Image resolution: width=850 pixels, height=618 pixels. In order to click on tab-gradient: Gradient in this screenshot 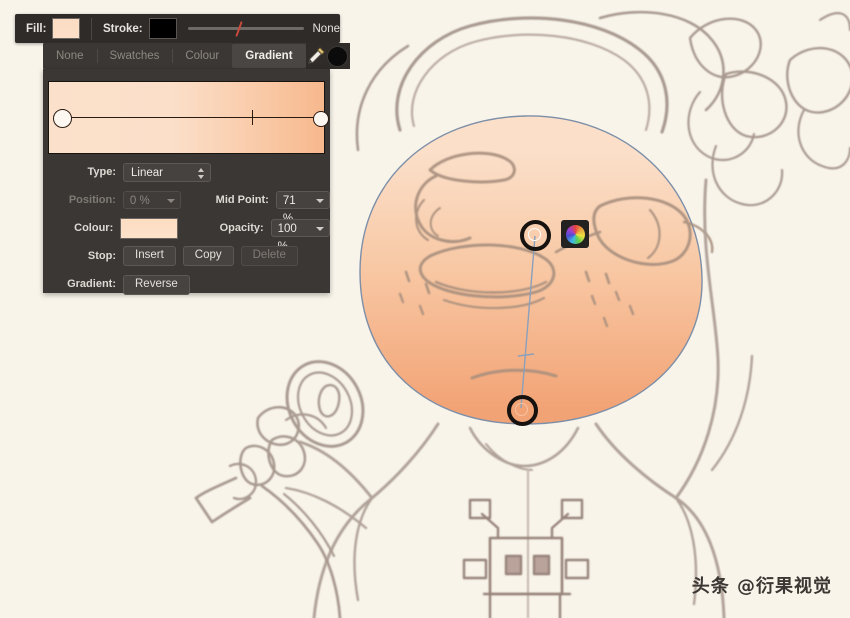, I will do `click(269, 56)`.